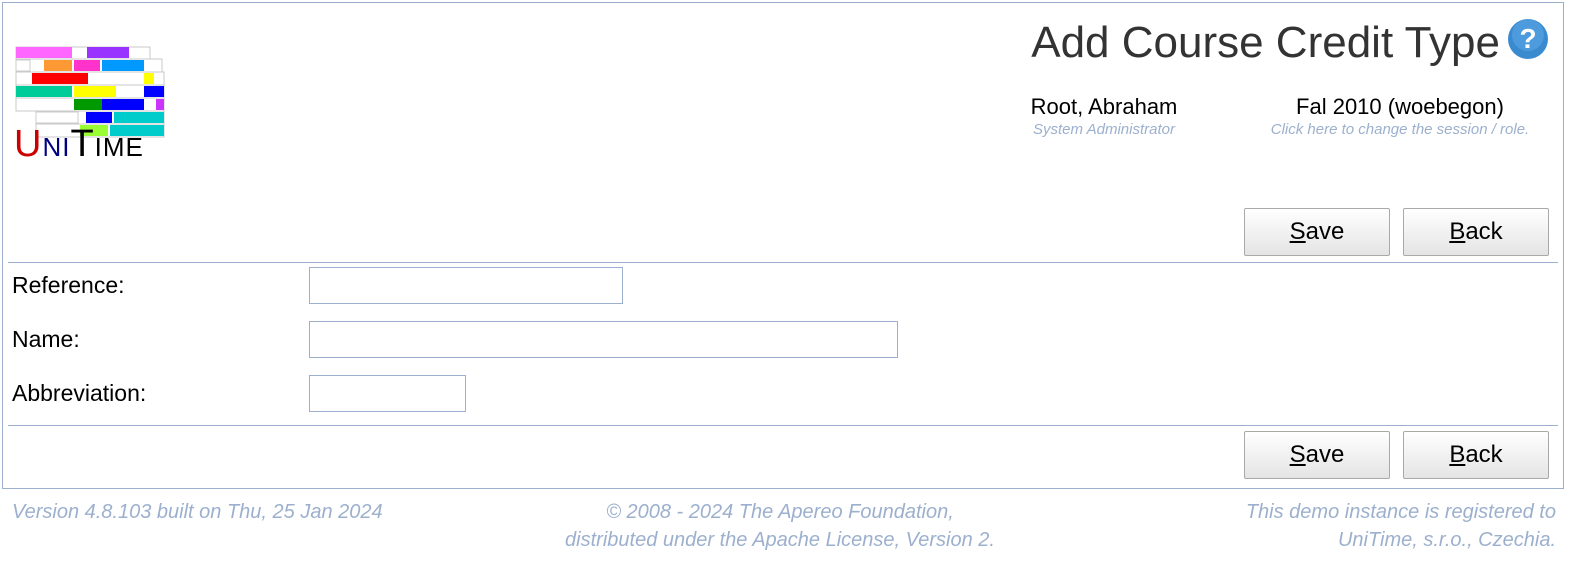  I want to click on back-button-top: Back, so click(1476, 232).